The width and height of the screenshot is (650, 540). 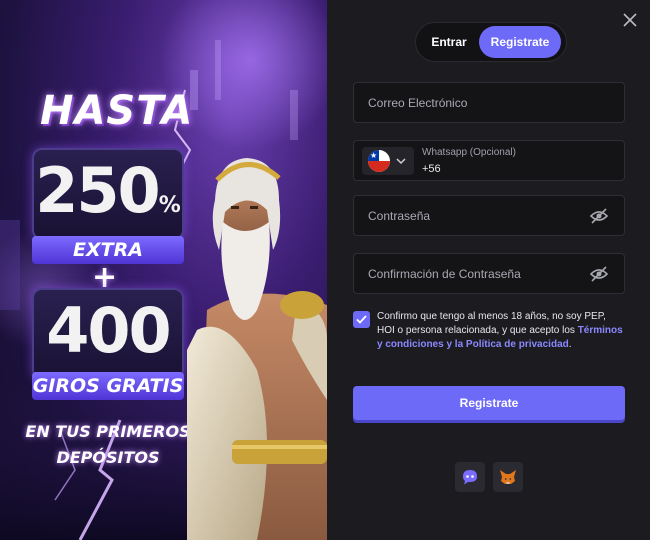 I want to click on password-field, so click(x=489, y=215).